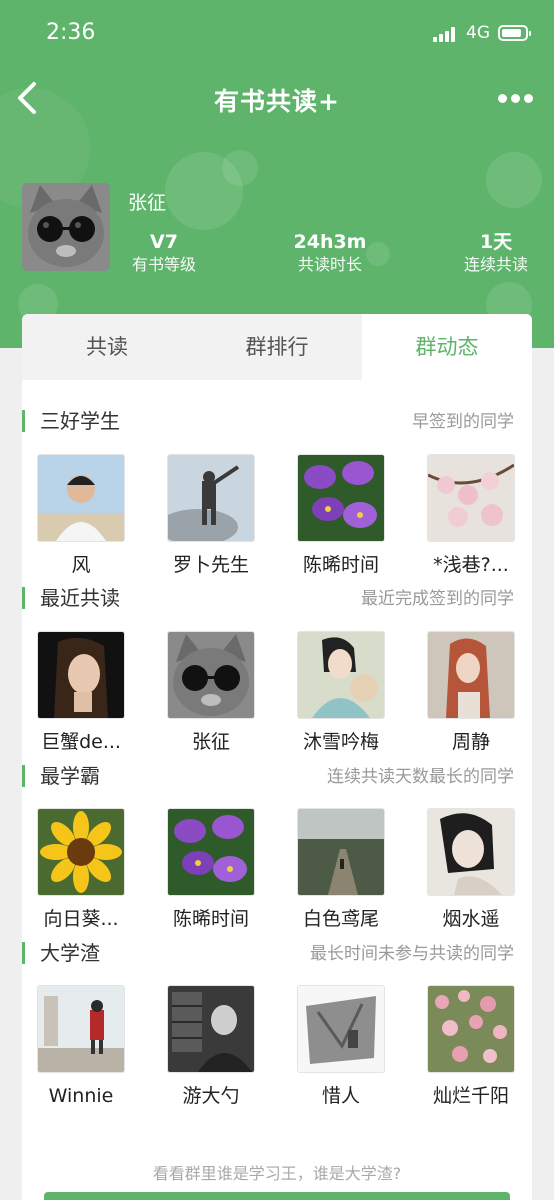  Describe the element at coordinates (70, 776) in the screenshot. I see `section-title: 最学霸` at that location.